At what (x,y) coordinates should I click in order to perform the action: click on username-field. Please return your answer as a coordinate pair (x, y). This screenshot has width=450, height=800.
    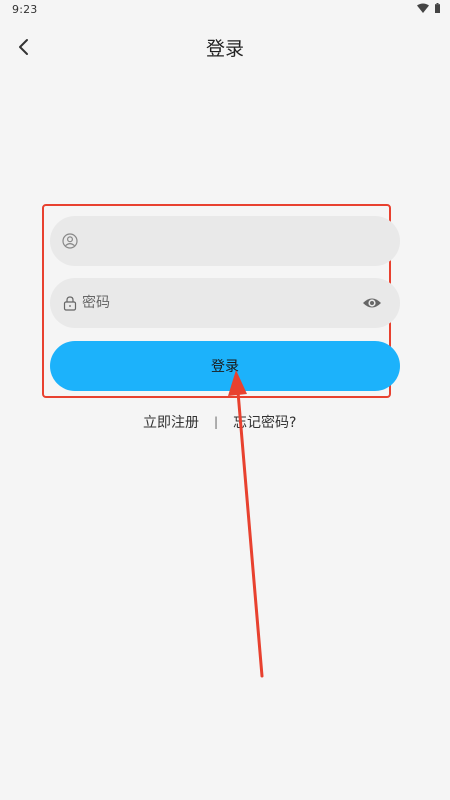
    Looking at the image, I should click on (225, 241).